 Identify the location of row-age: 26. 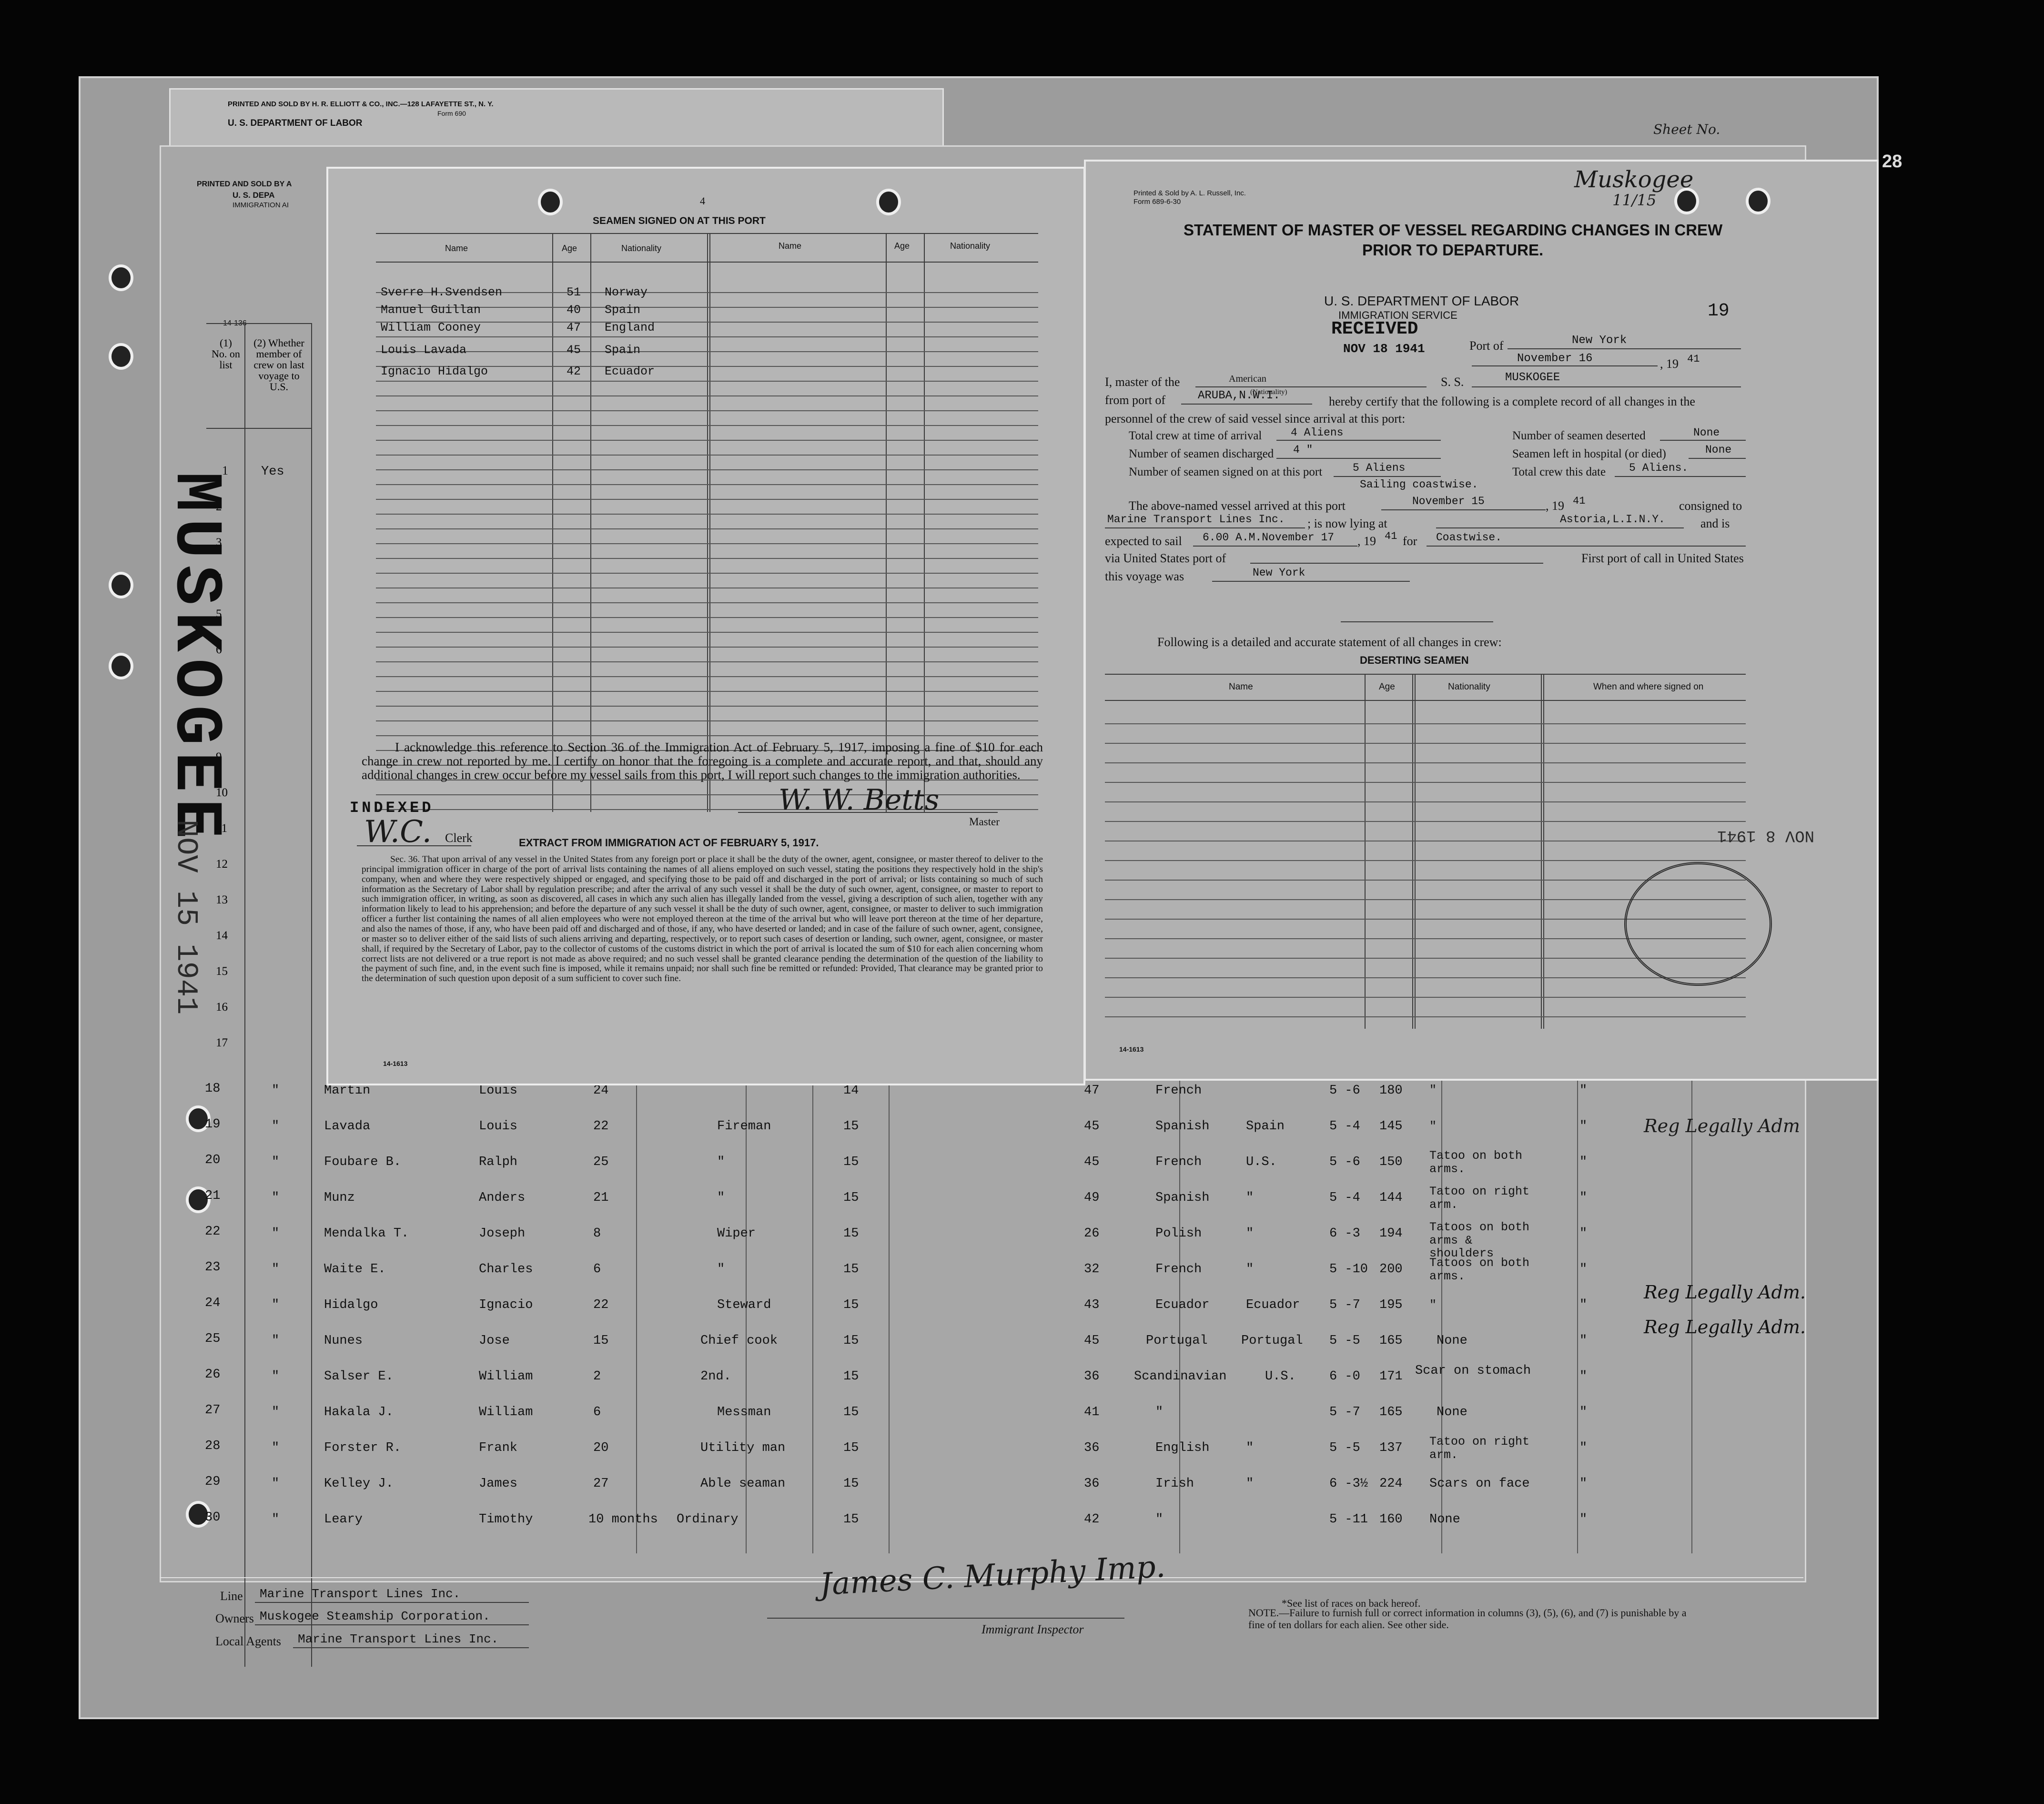
(1092, 1233).